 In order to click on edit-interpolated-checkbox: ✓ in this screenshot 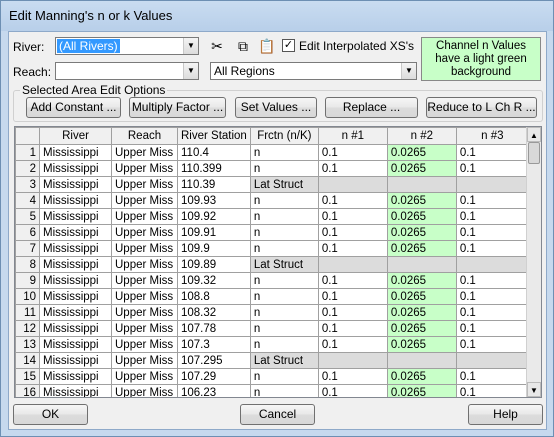, I will do `click(288, 45)`.